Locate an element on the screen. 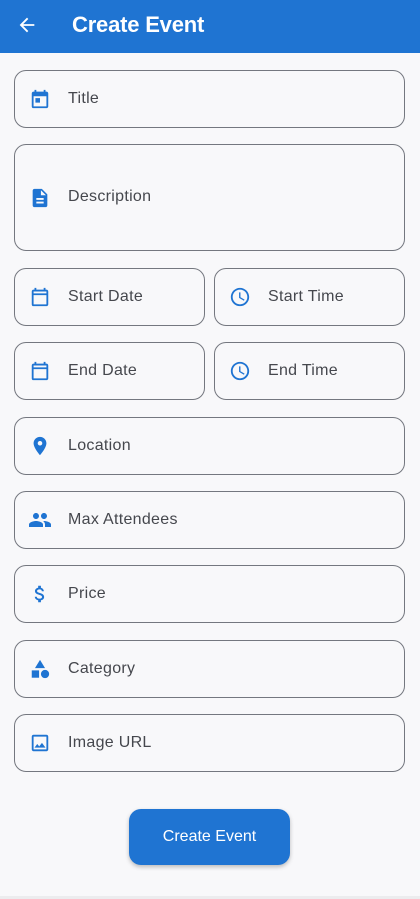 The image size is (420, 899). image-url-label: Image URL is located at coordinates (110, 742).